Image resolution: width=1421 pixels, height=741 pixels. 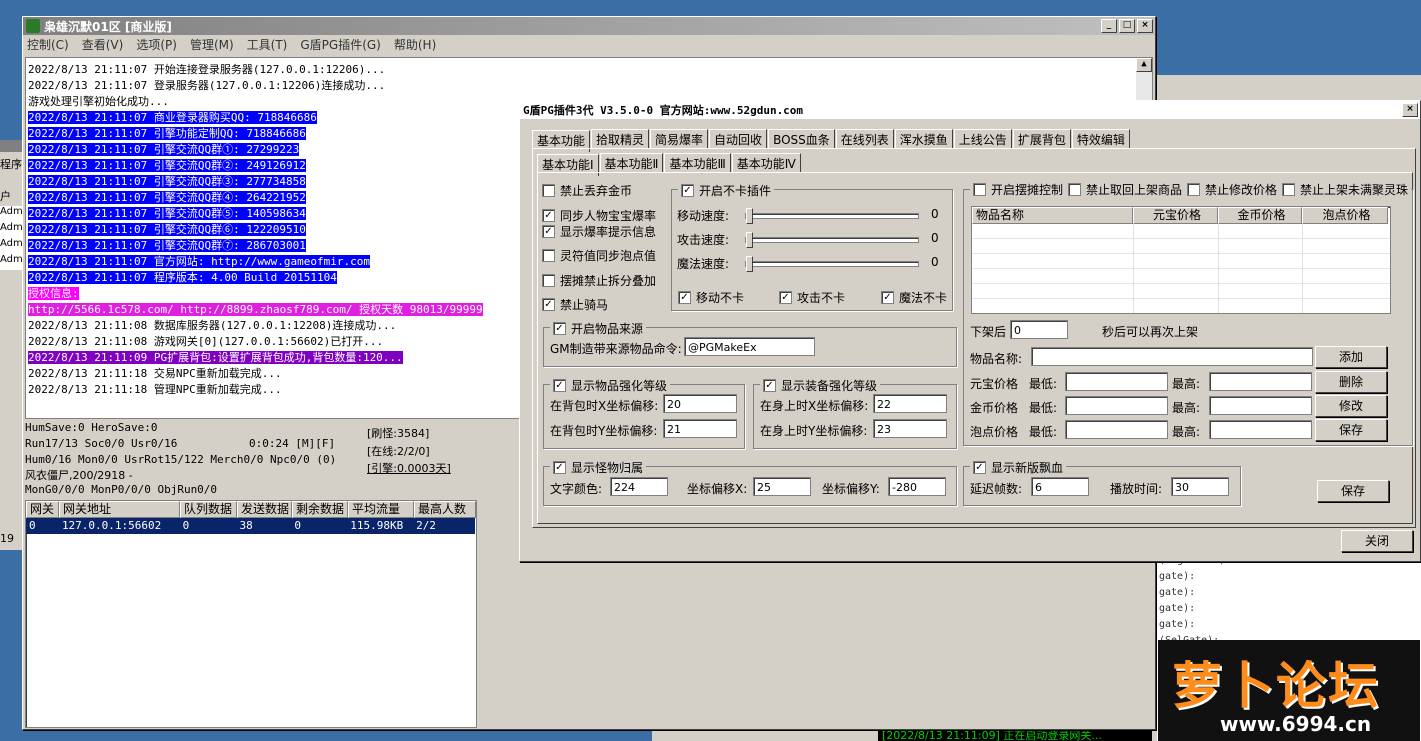 What do you see at coordinates (832, 264) in the screenshot?
I see `magic-speed-slider` at bounding box center [832, 264].